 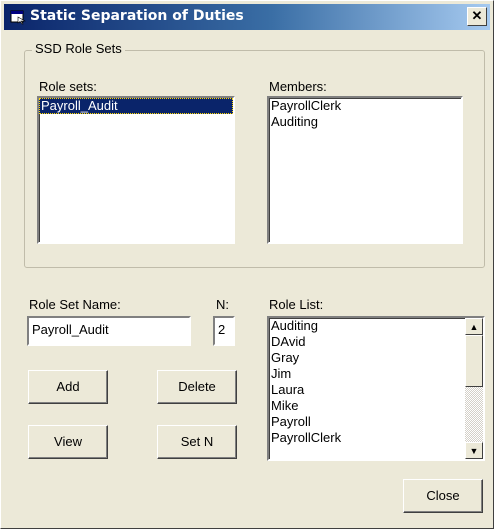 I want to click on role-list-item: Mike, so click(x=376, y=406).